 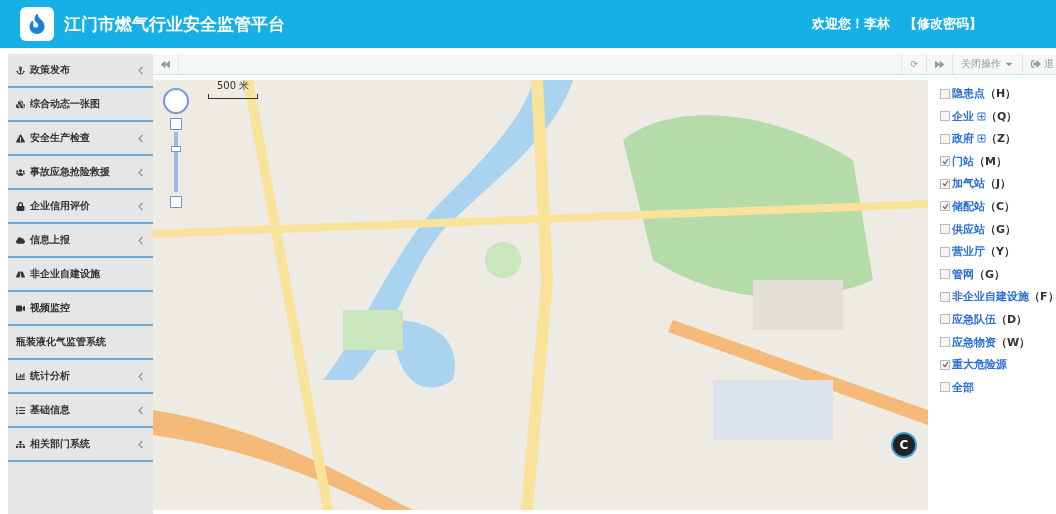 What do you see at coordinates (851, 24) in the screenshot?
I see `welcome-text: 欢迎您！李林` at bounding box center [851, 24].